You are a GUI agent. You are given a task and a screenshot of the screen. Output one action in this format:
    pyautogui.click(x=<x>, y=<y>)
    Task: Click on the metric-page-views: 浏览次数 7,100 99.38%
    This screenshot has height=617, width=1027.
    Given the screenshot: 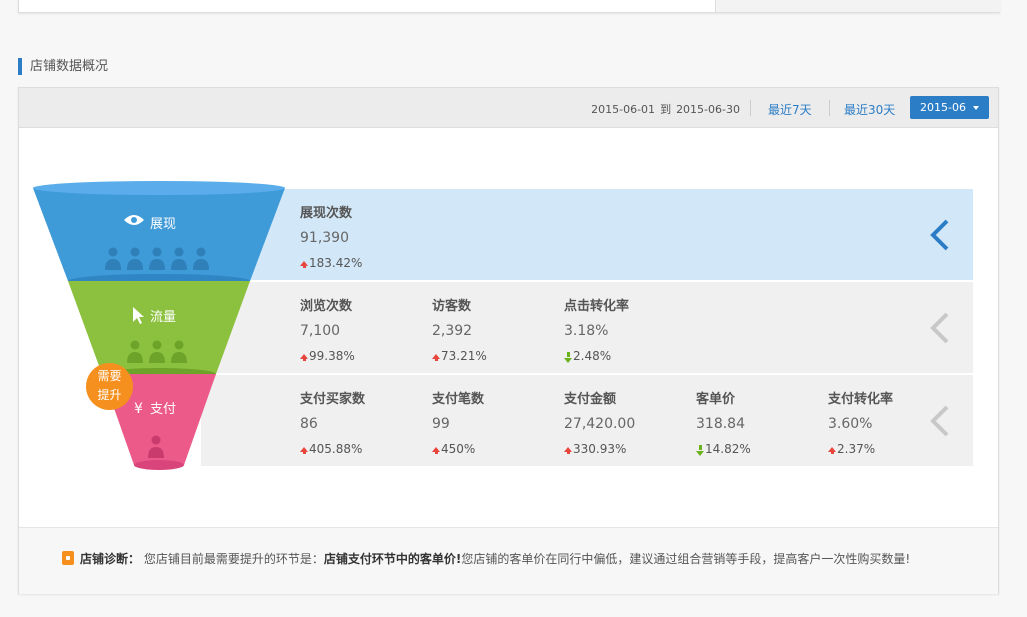 What is the action you would take?
    pyautogui.click(x=365, y=331)
    